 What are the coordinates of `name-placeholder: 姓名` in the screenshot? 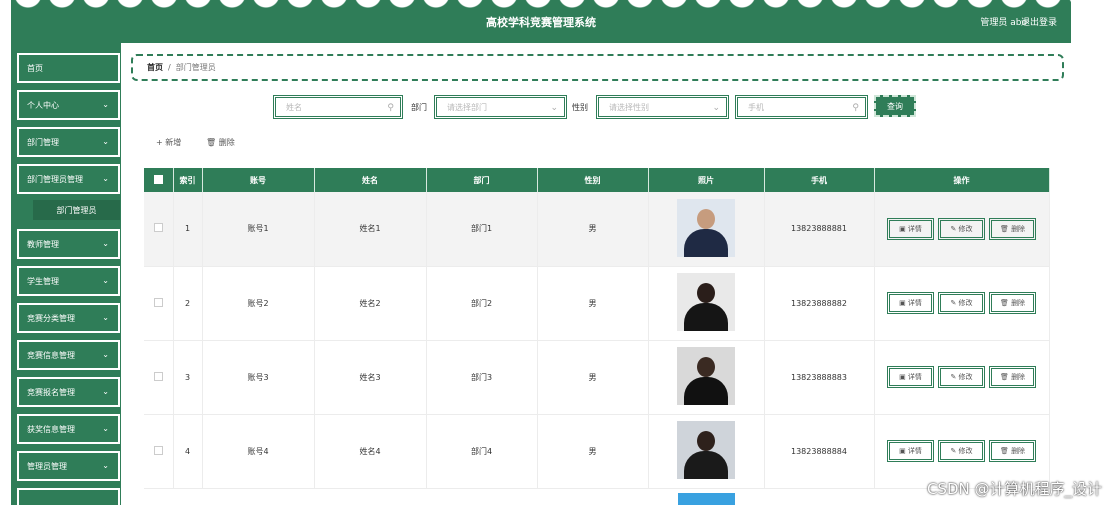 It's located at (294, 107).